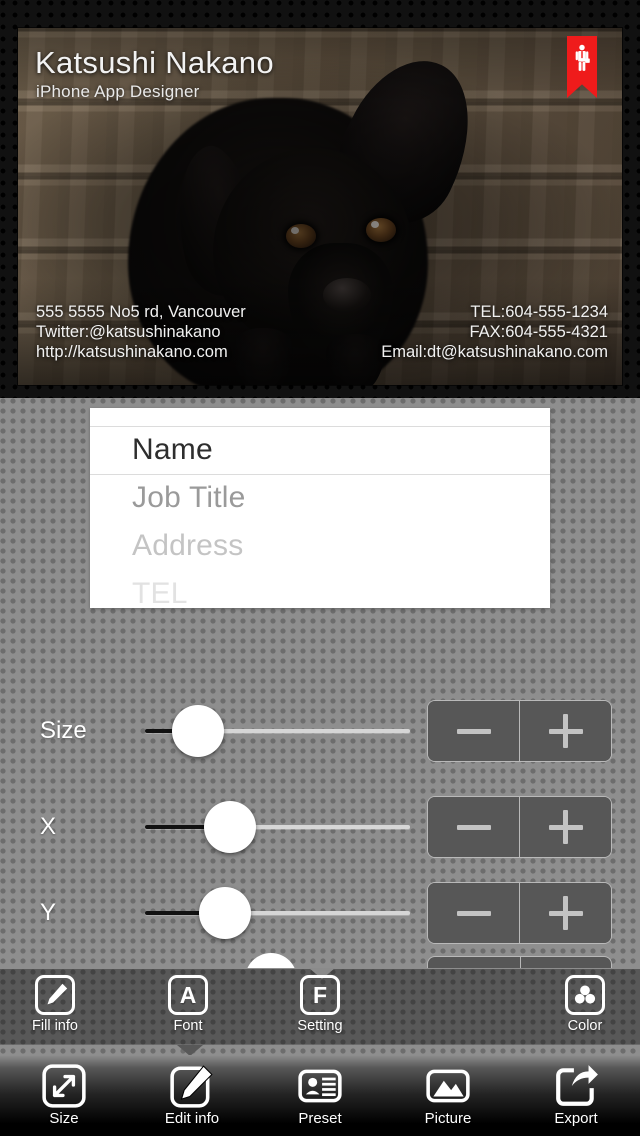 The image size is (640, 1136). What do you see at coordinates (277, 731) in the screenshot?
I see `slider-track-size` at bounding box center [277, 731].